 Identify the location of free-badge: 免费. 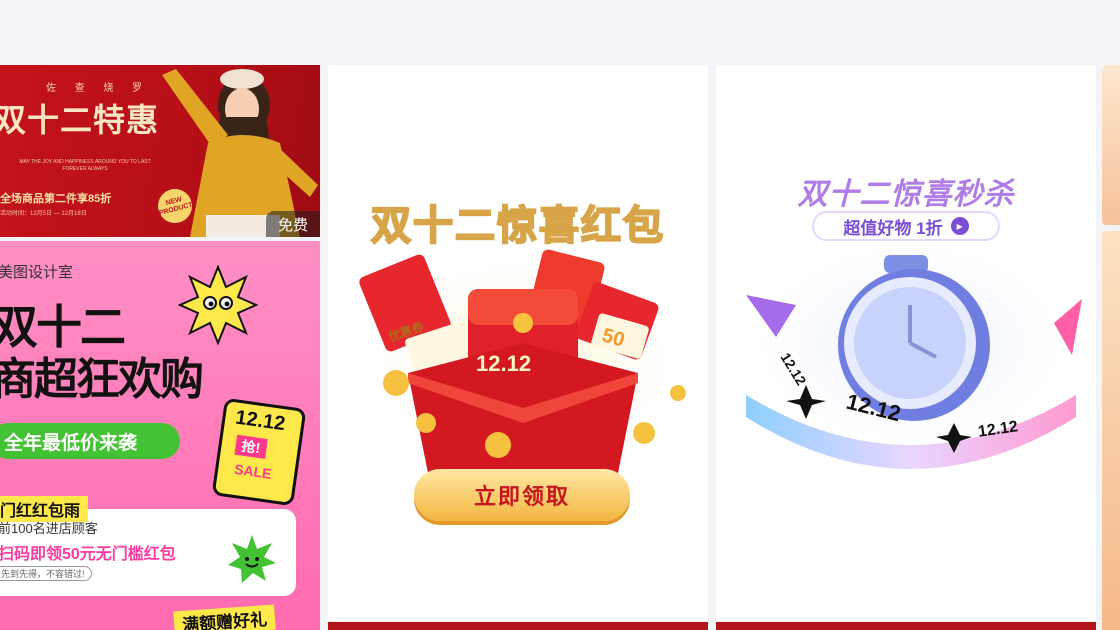
(293, 224).